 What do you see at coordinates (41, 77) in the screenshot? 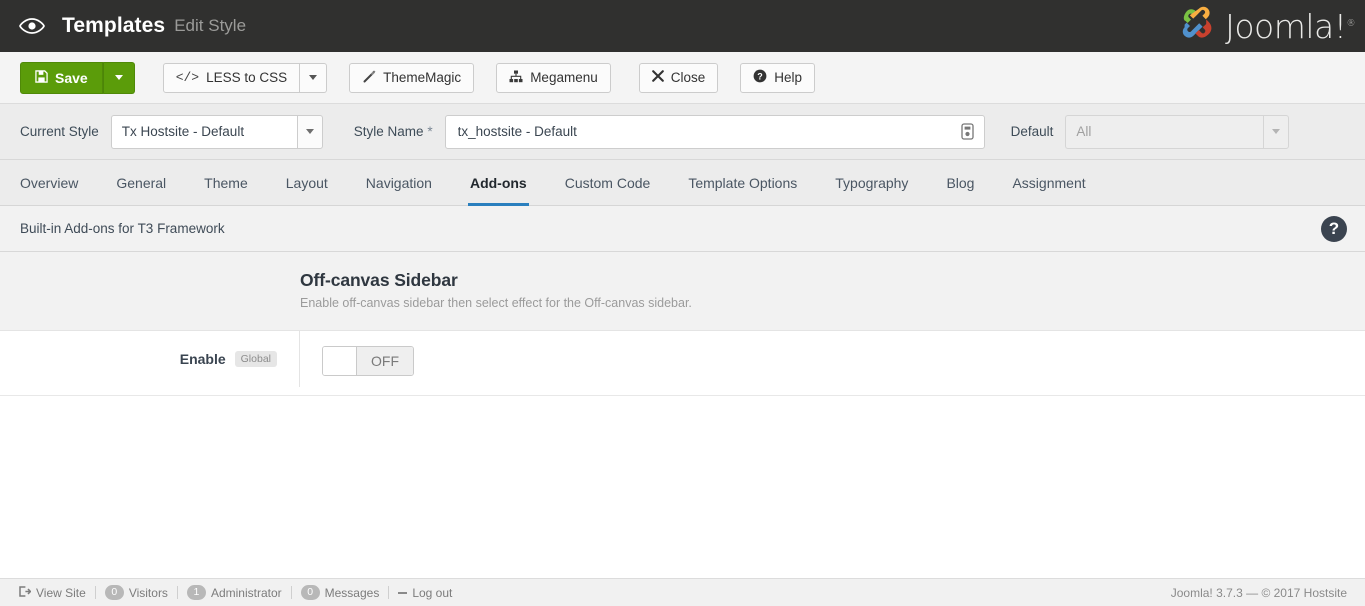
I see `floppy-save-icon` at bounding box center [41, 77].